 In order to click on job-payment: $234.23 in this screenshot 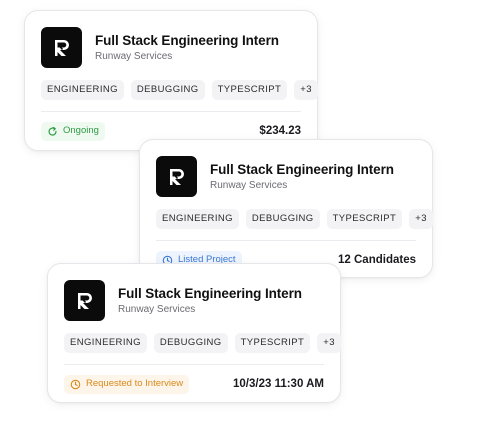, I will do `click(280, 131)`.